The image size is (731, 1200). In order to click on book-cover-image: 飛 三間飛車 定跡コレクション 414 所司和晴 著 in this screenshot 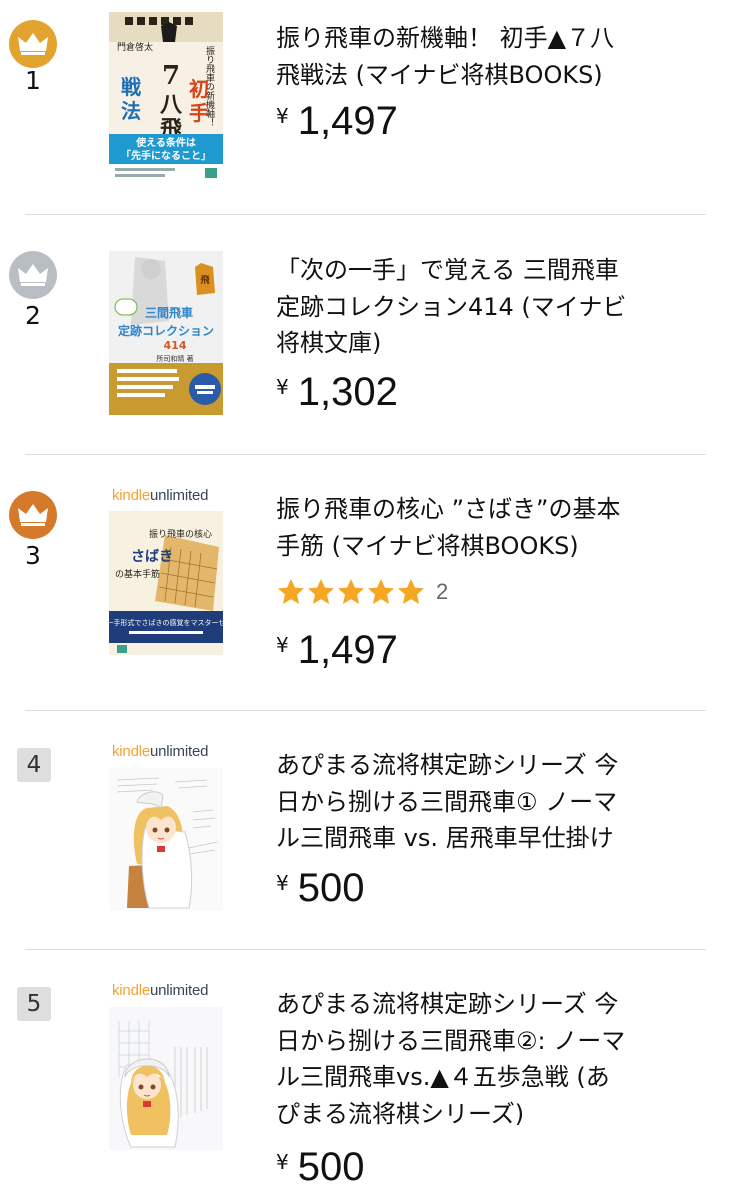, I will do `click(166, 333)`.